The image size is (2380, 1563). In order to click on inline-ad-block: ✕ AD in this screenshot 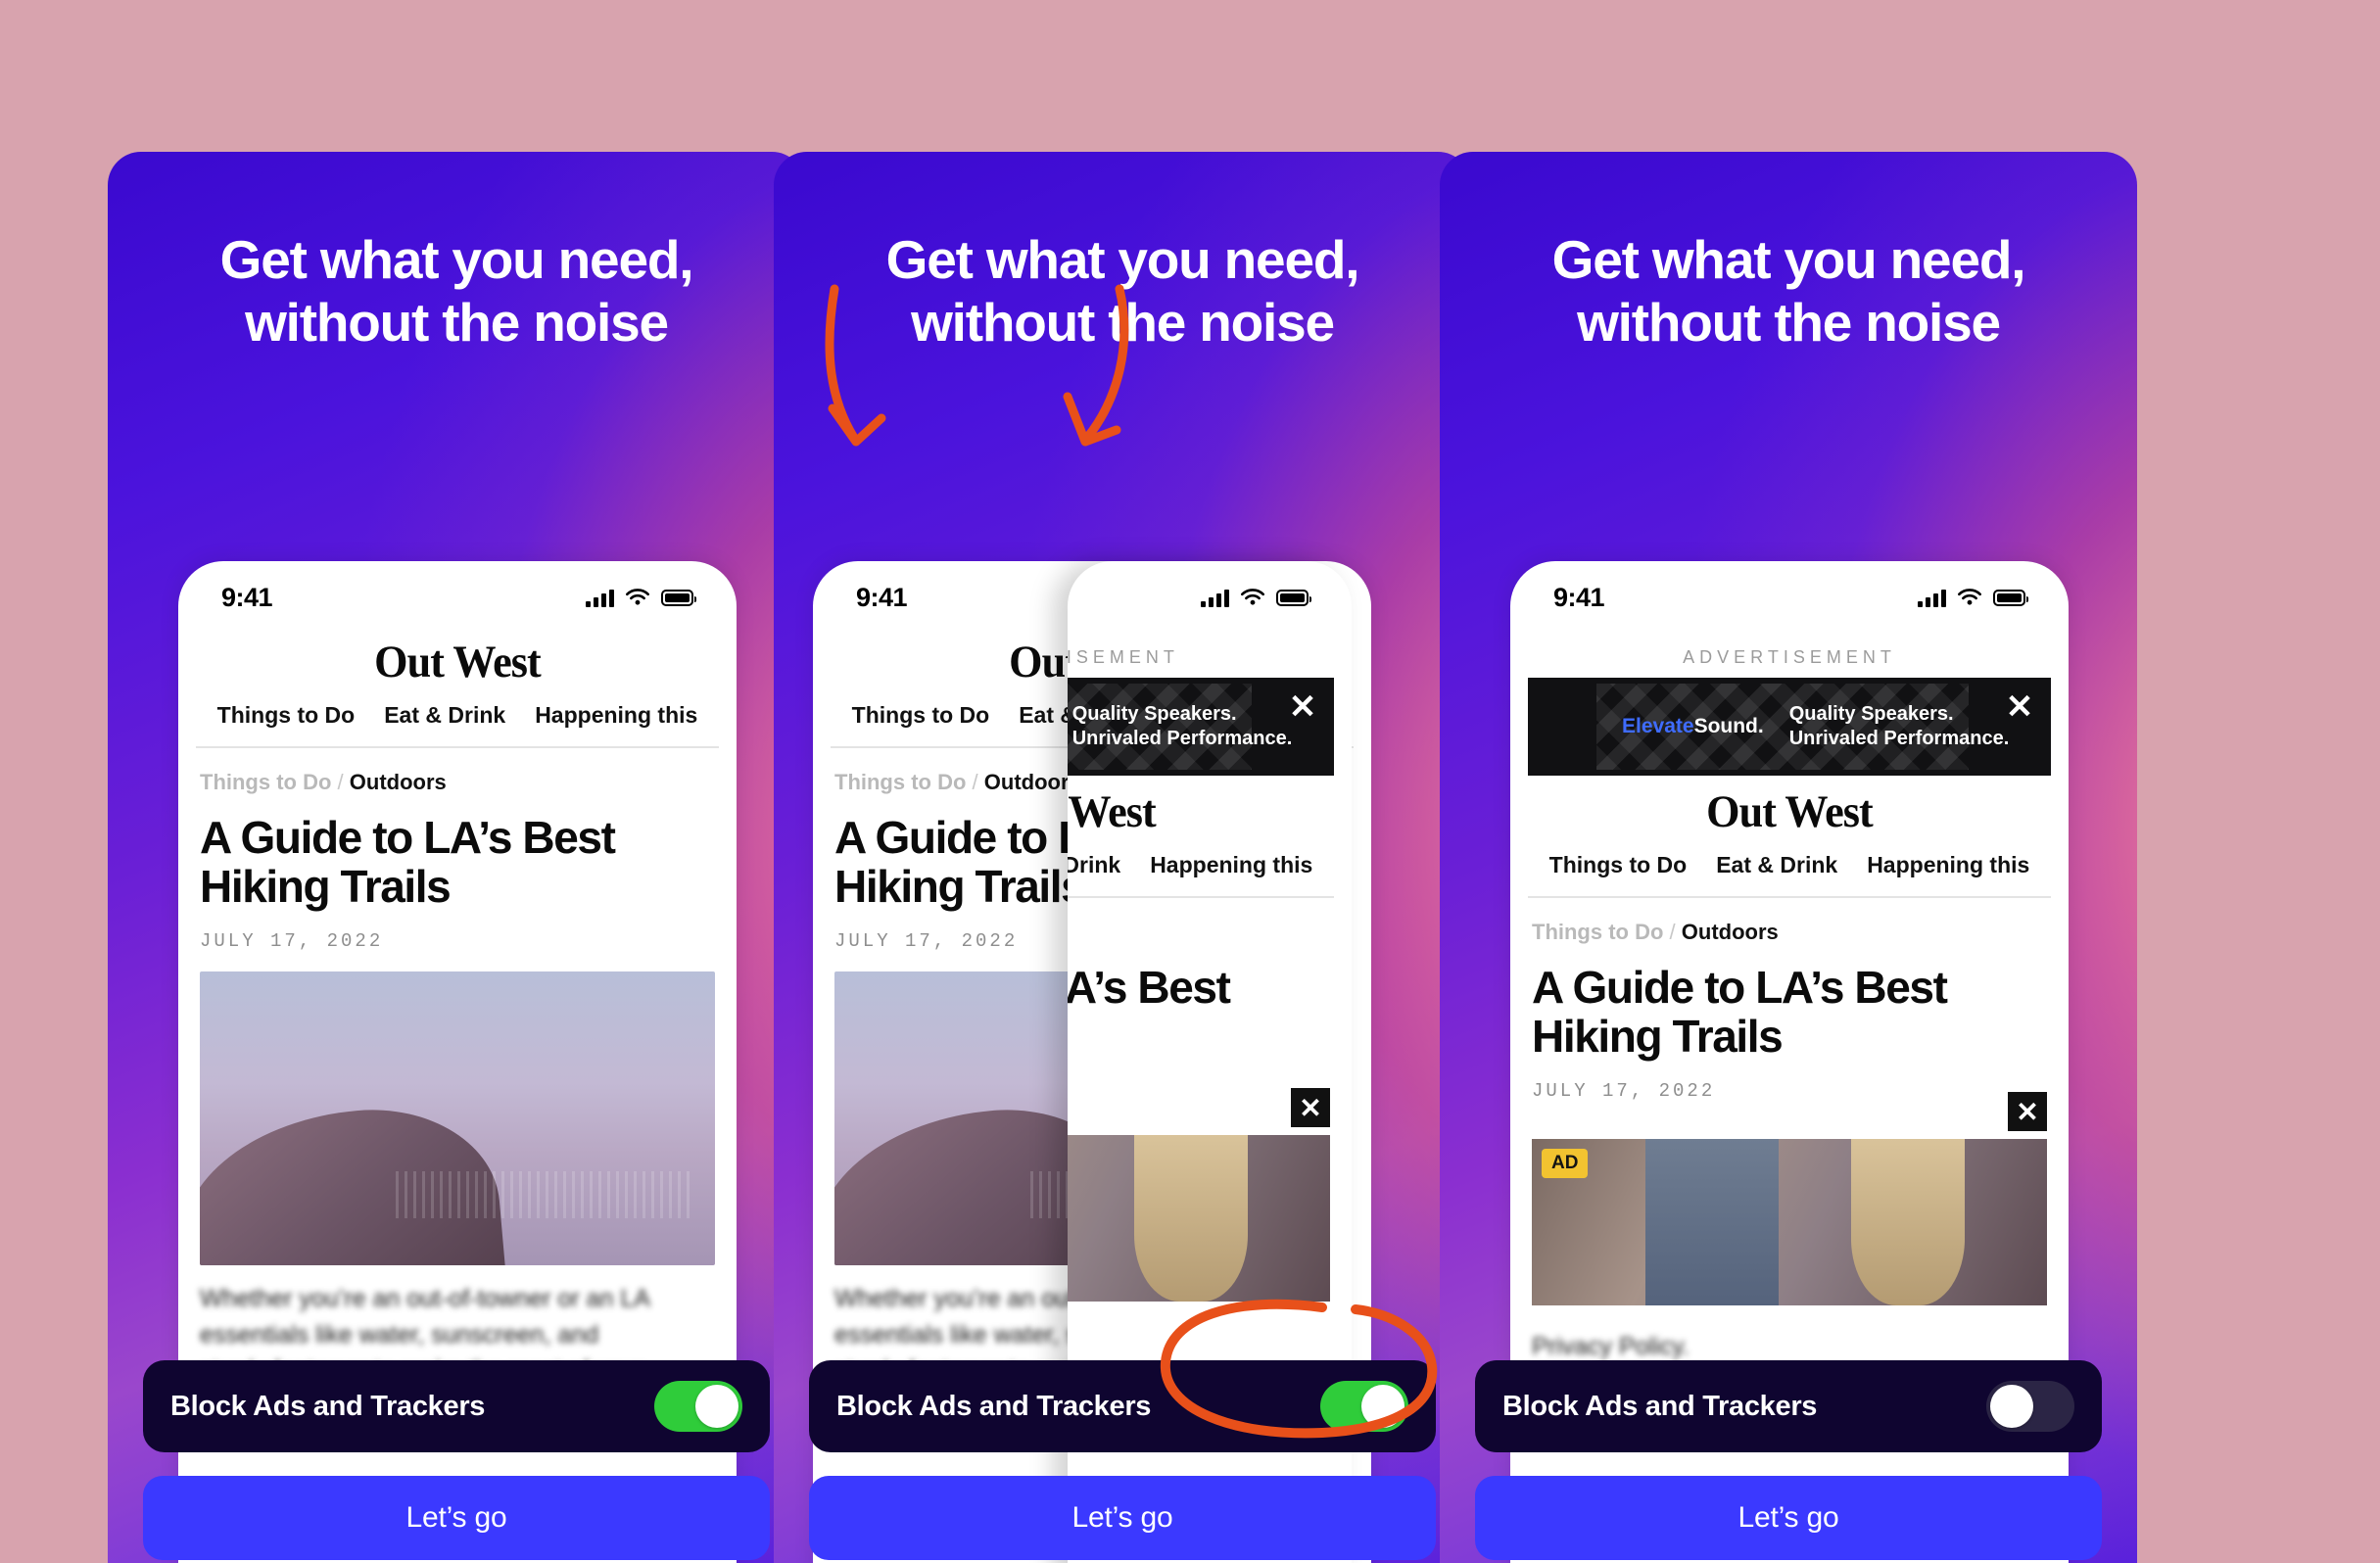, I will do `click(1199, 1195)`.